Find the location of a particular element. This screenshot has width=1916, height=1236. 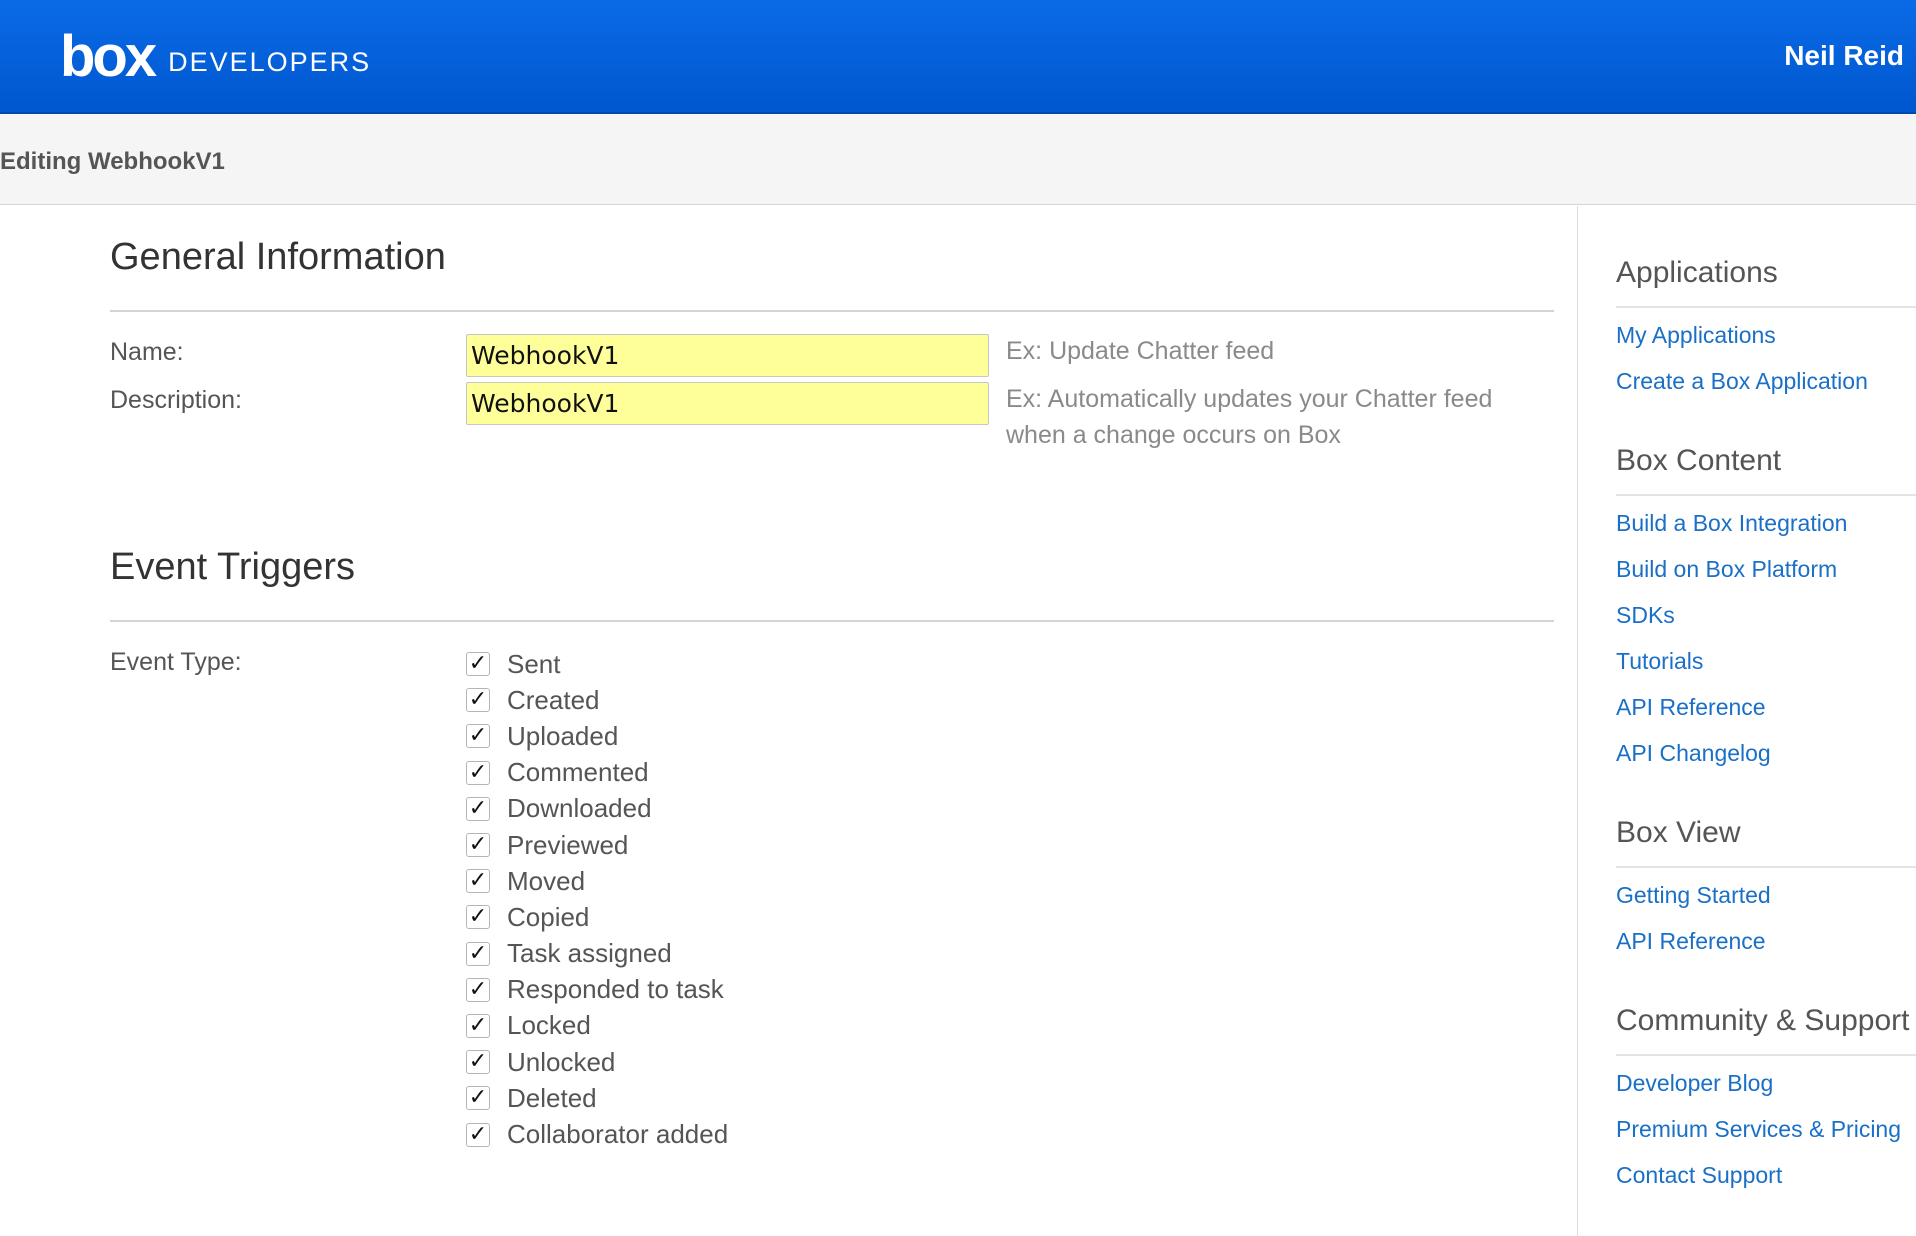

name-label: Name: is located at coordinates (147, 352).